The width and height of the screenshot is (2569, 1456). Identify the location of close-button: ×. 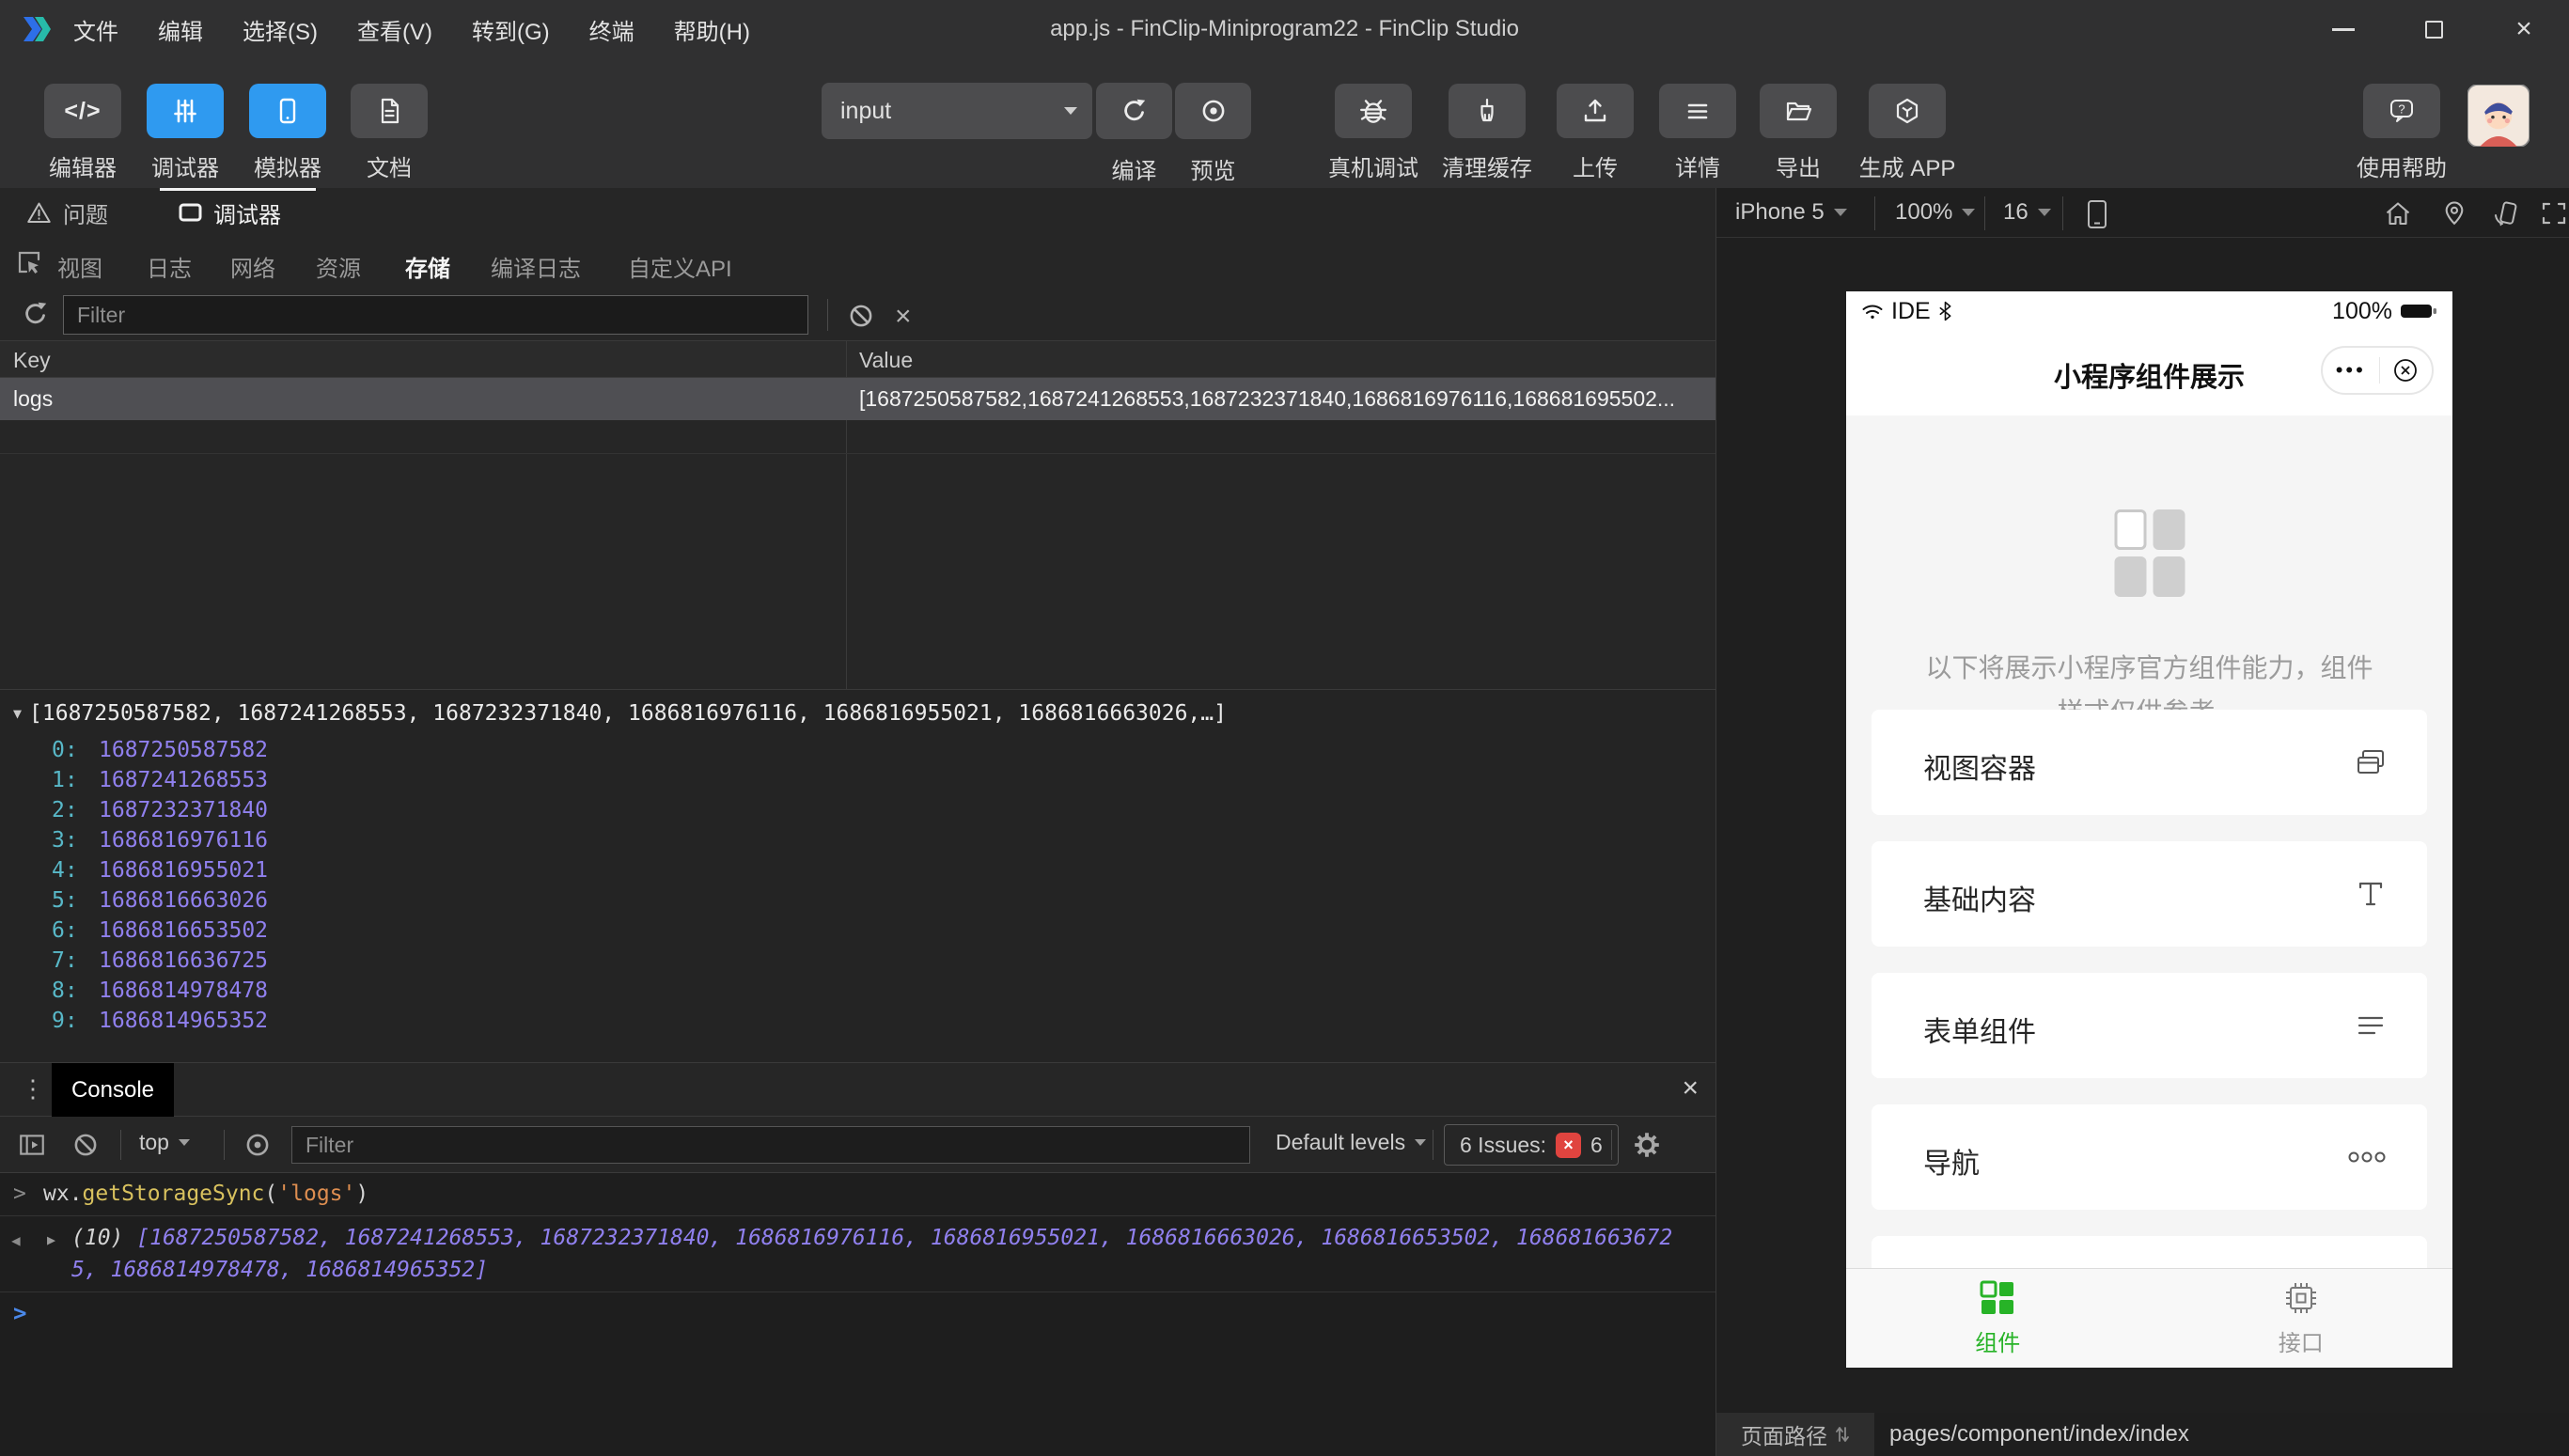
(2524, 29).